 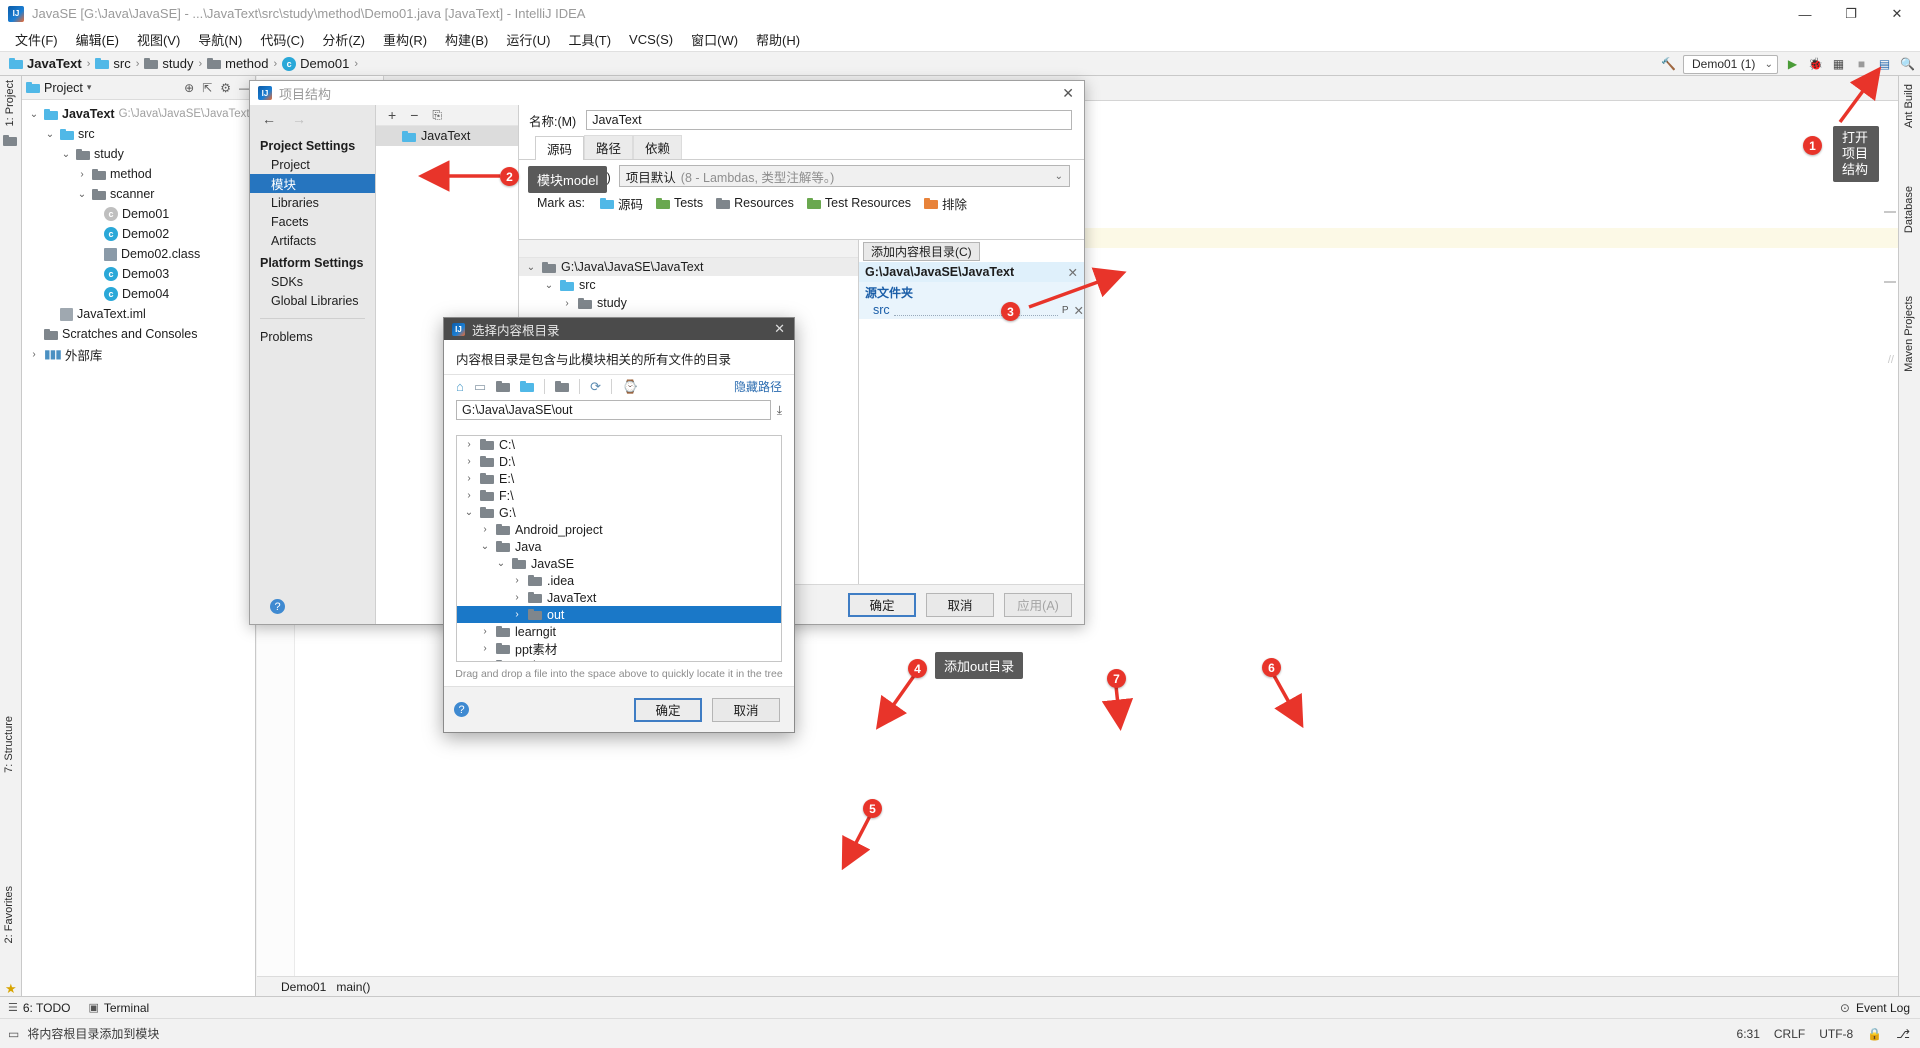 I want to click on mark-as-tests: Tests, so click(x=679, y=203).